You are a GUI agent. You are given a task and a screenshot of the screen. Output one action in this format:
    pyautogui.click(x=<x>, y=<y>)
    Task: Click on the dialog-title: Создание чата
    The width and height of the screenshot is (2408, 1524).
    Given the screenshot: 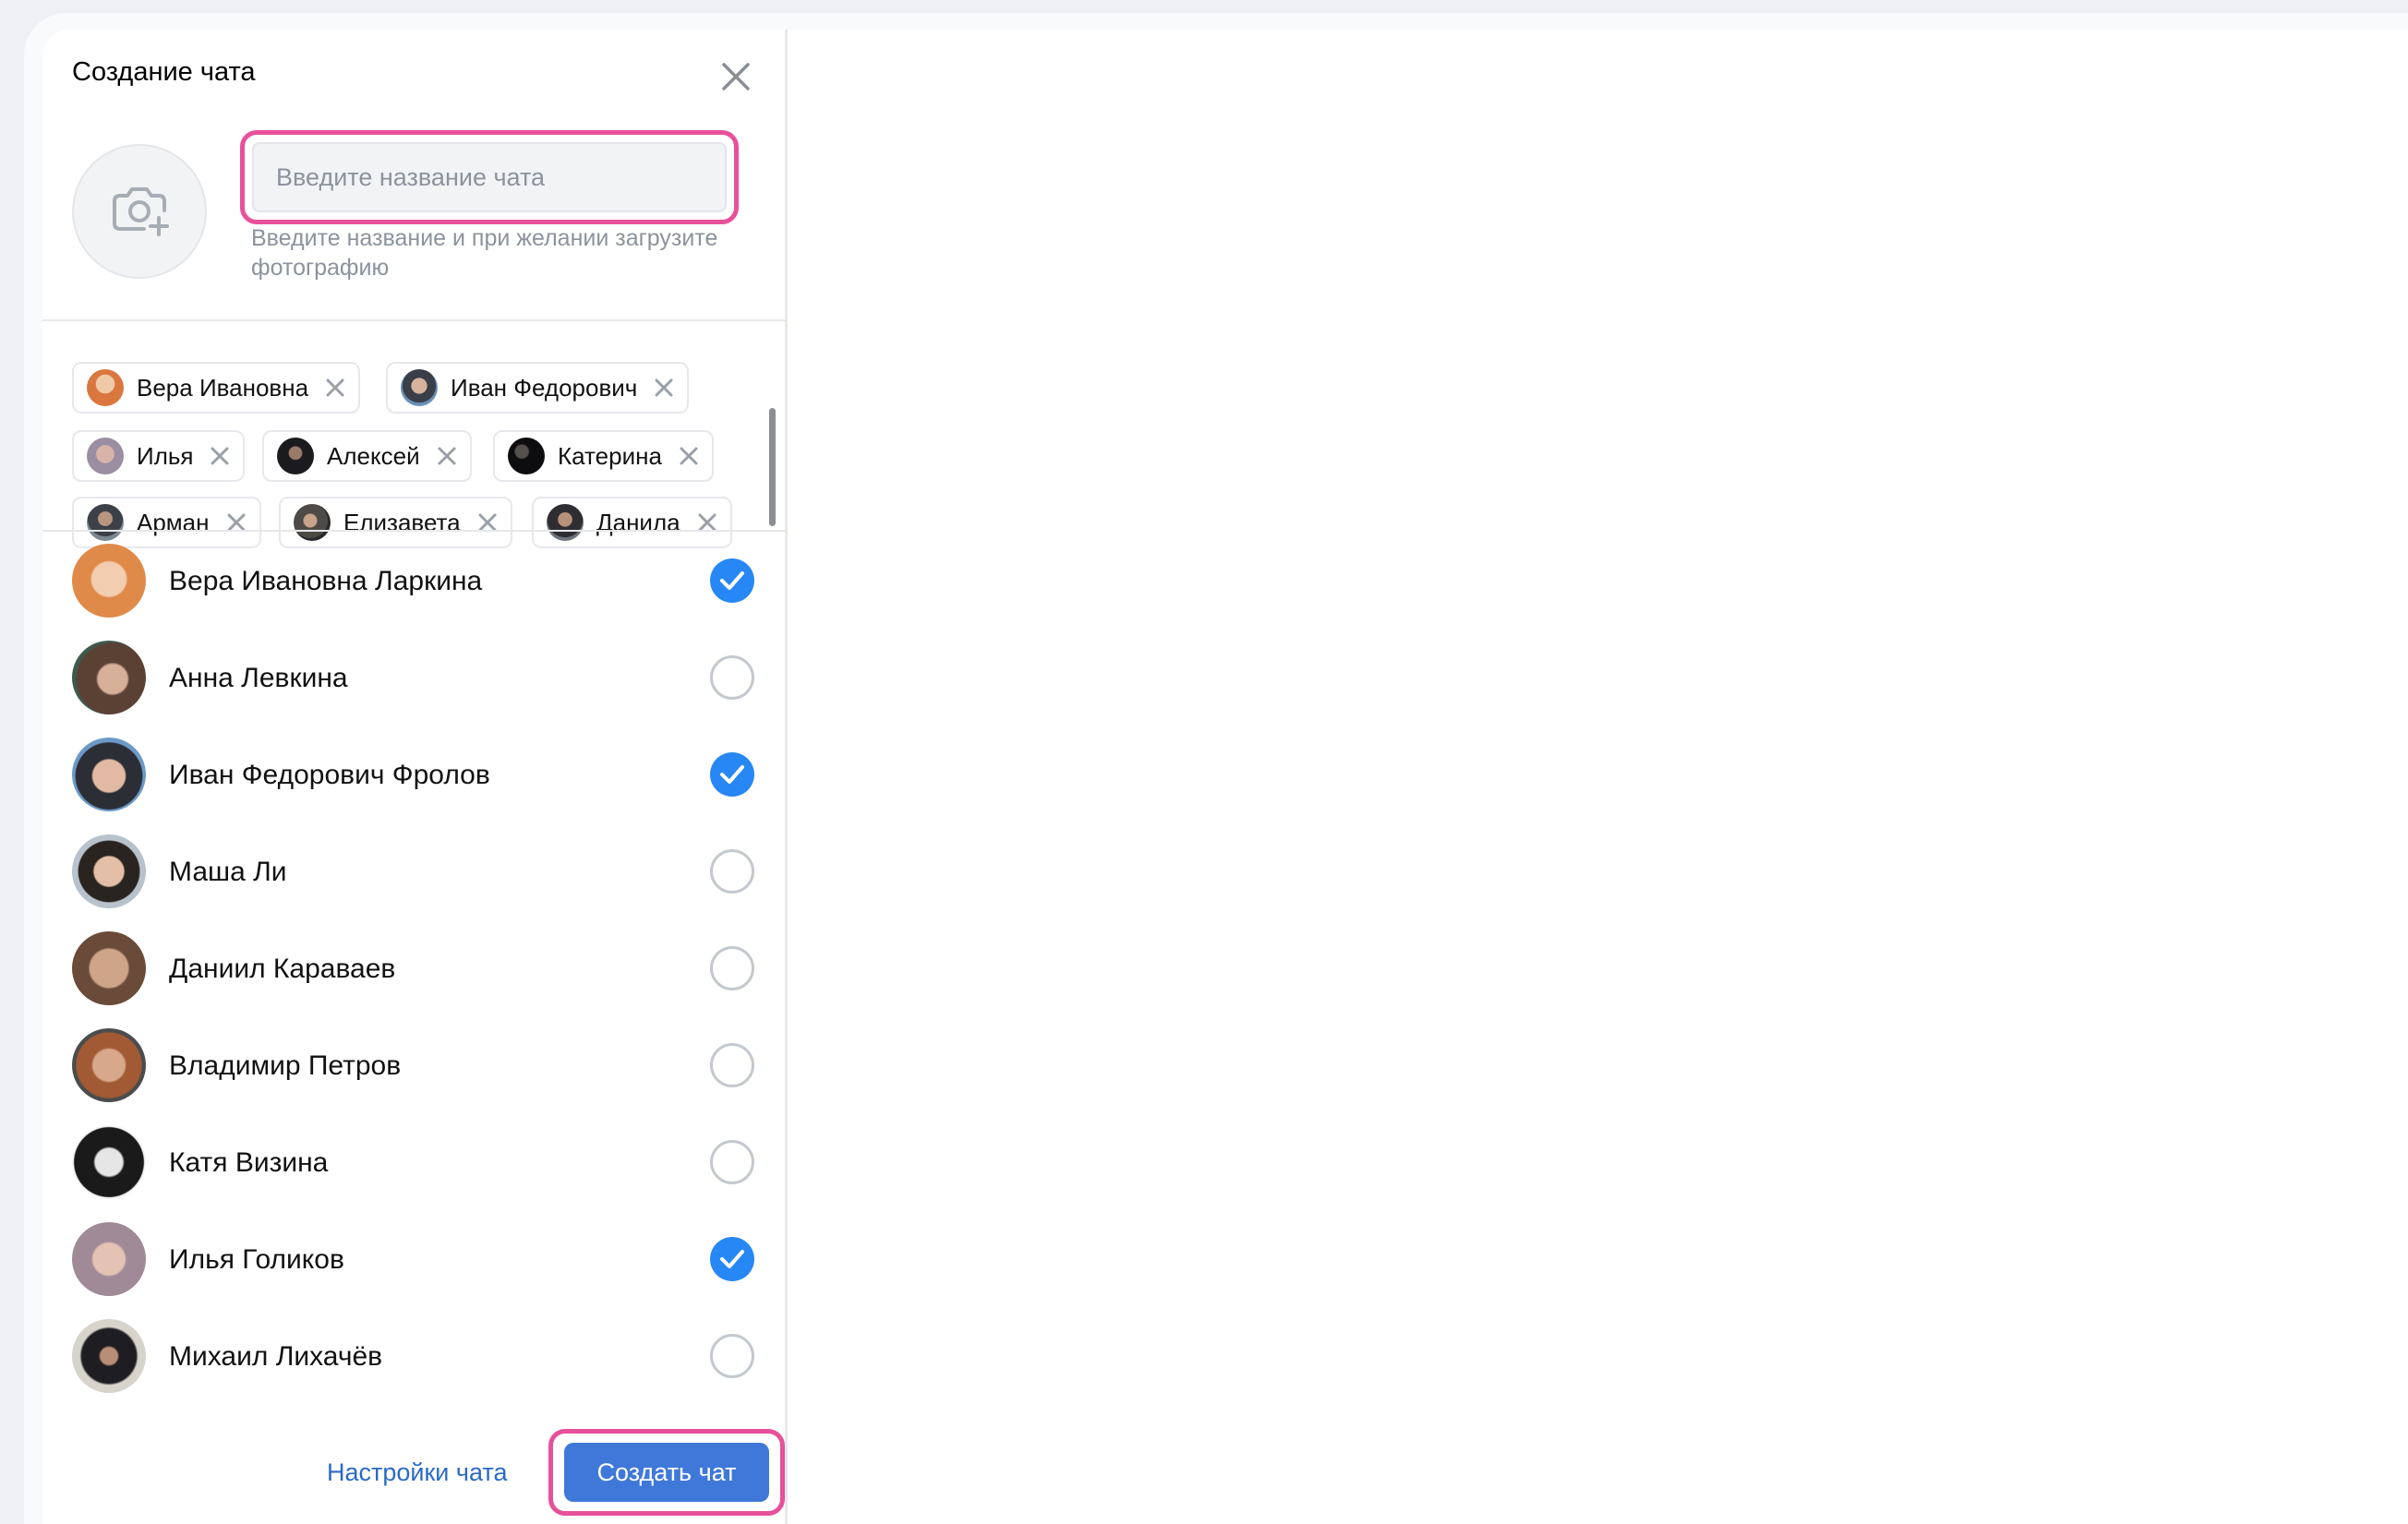 What is the action you would take?
    pyautogui.click(x=164, y=72)
    